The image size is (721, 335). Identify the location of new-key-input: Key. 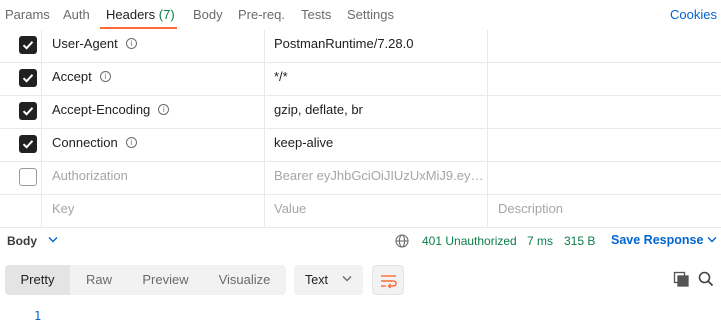
(153, 211).